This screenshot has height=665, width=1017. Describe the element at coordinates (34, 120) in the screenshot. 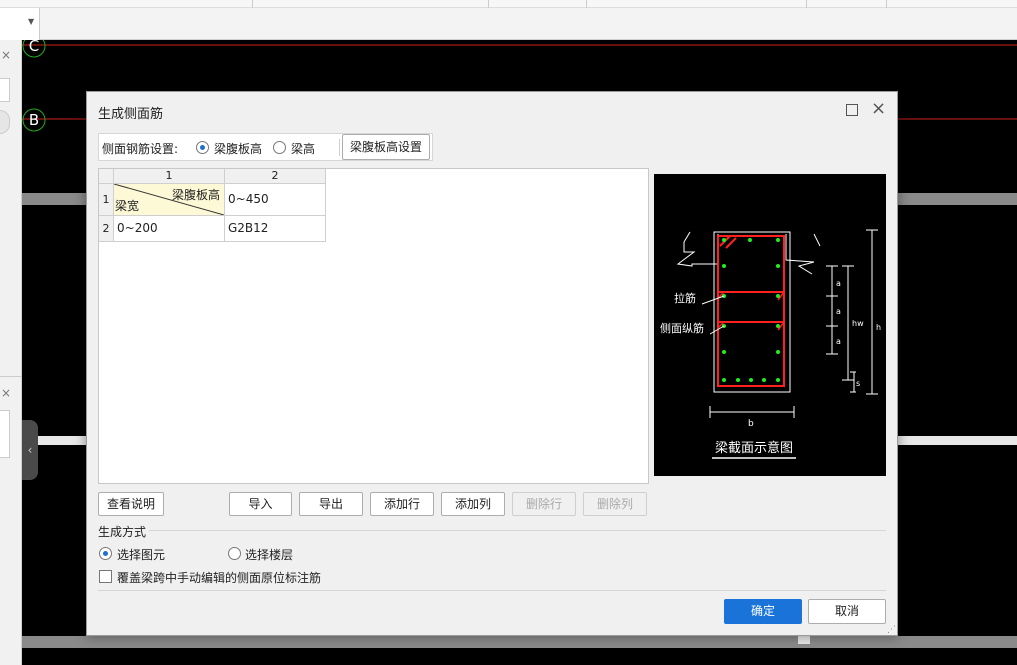

I see `axis-label-b: B` at that location.